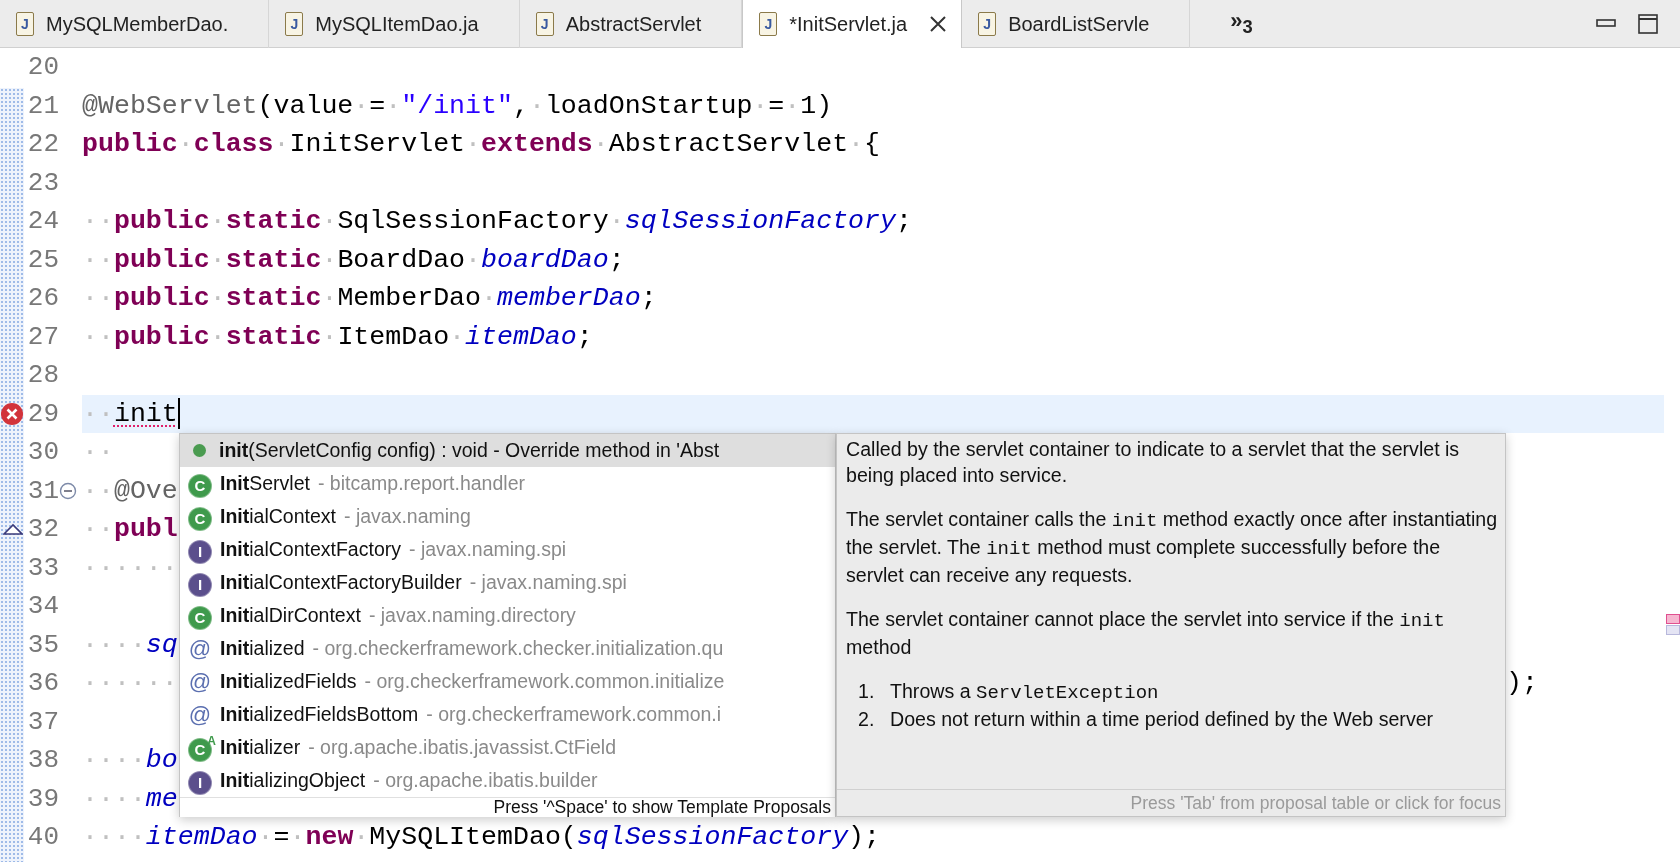  Describe the element at coordinates (337, 336) in the screenshot. I see `code-line: ··public·static·ItemDao·itemDao;` at that location.